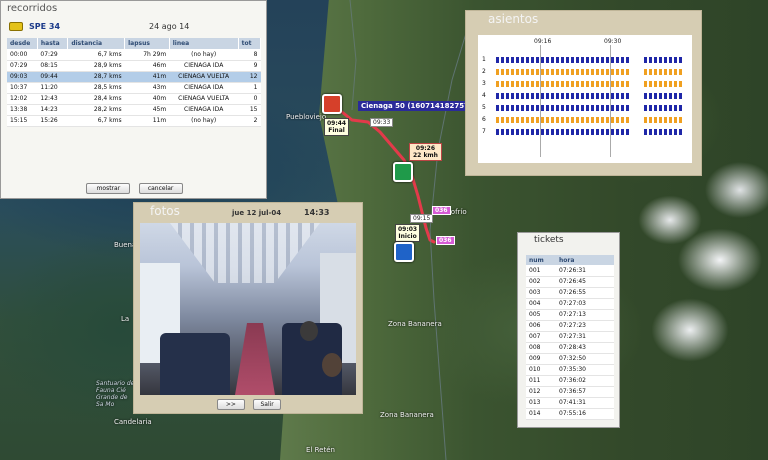  I want to click on cancelar-button: cancelar, so click(160, 188).